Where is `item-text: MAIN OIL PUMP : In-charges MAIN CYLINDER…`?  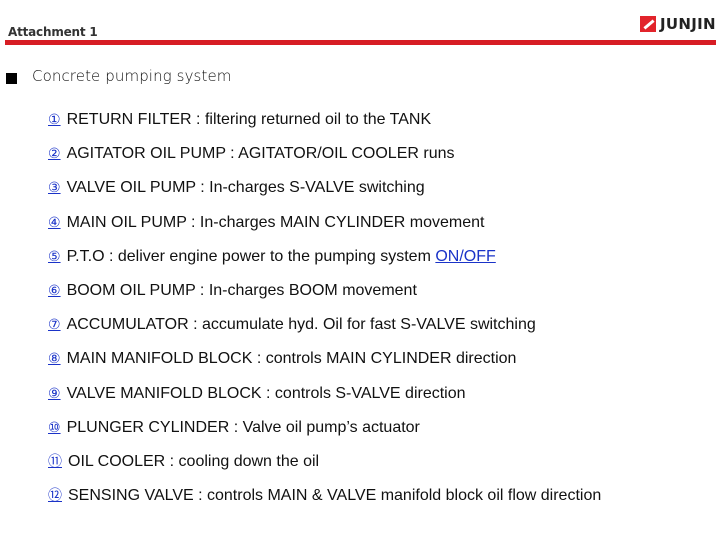
item-text: MAIN OIL PUMP : In-charges MAIN CYLINDER… is located at coordinates (275, 222).